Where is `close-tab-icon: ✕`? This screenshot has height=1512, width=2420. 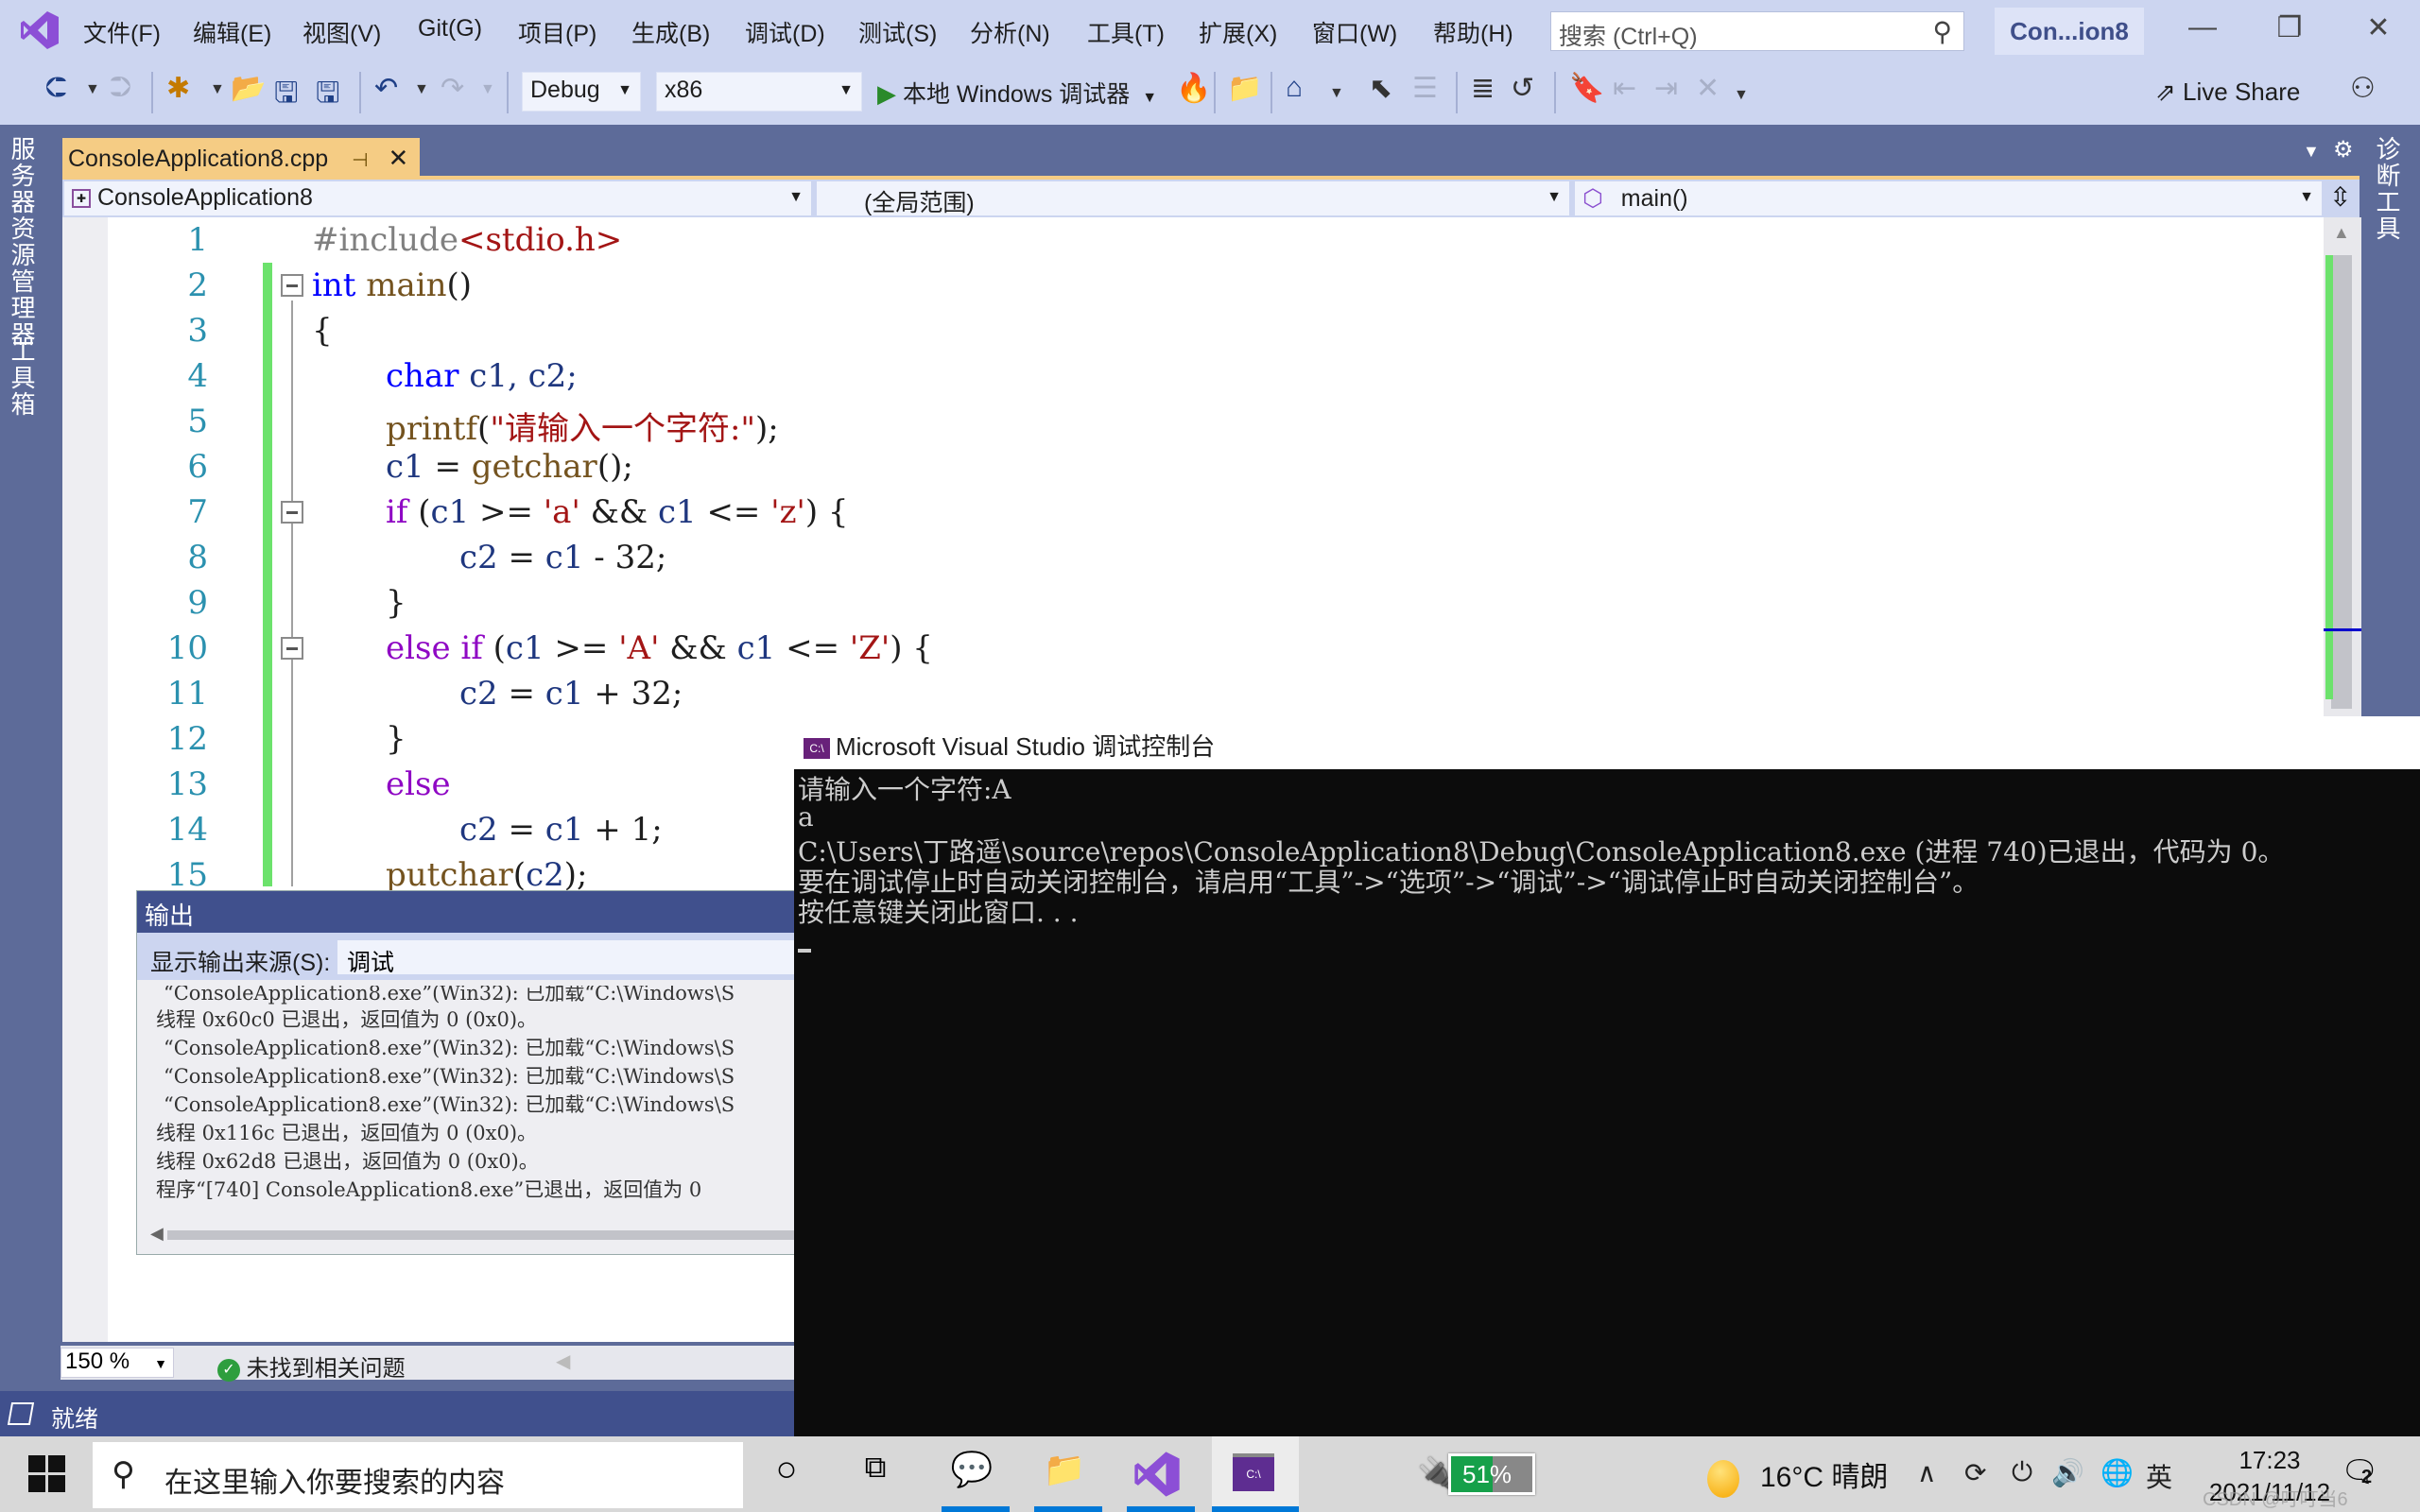
close-tab-icon: ✕ is located at coordinates (399, 158).